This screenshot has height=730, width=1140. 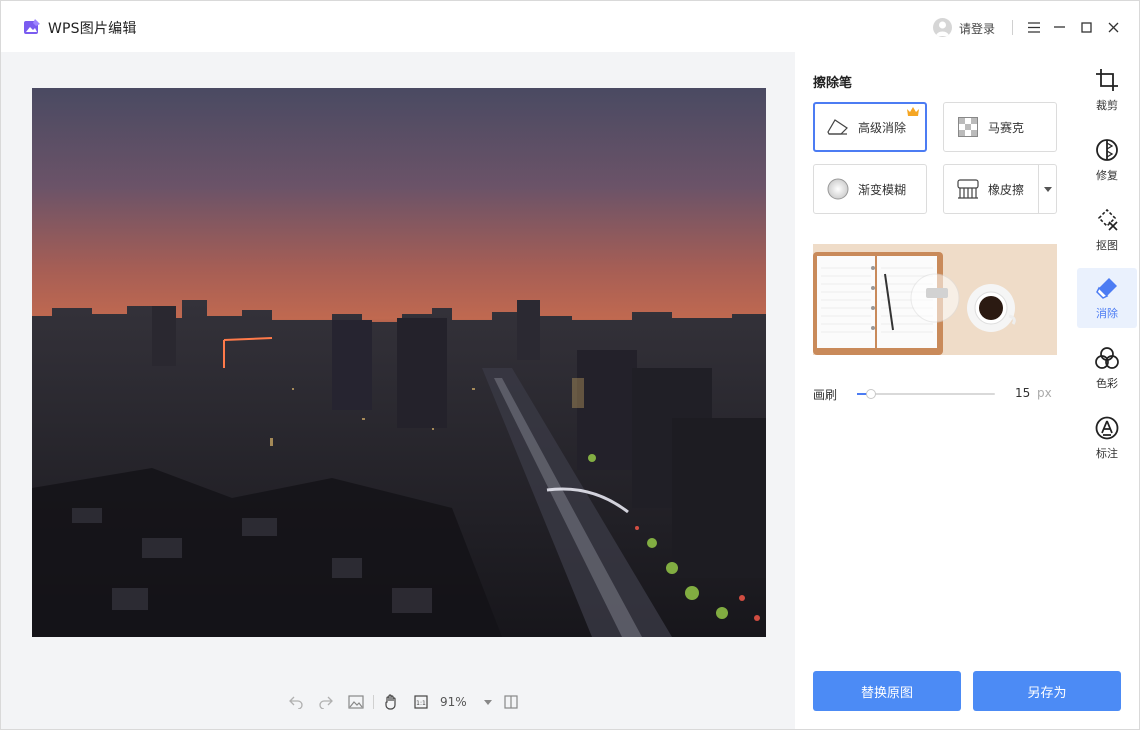 I want to click on cutout-icon, so click(x=1107, y=220).